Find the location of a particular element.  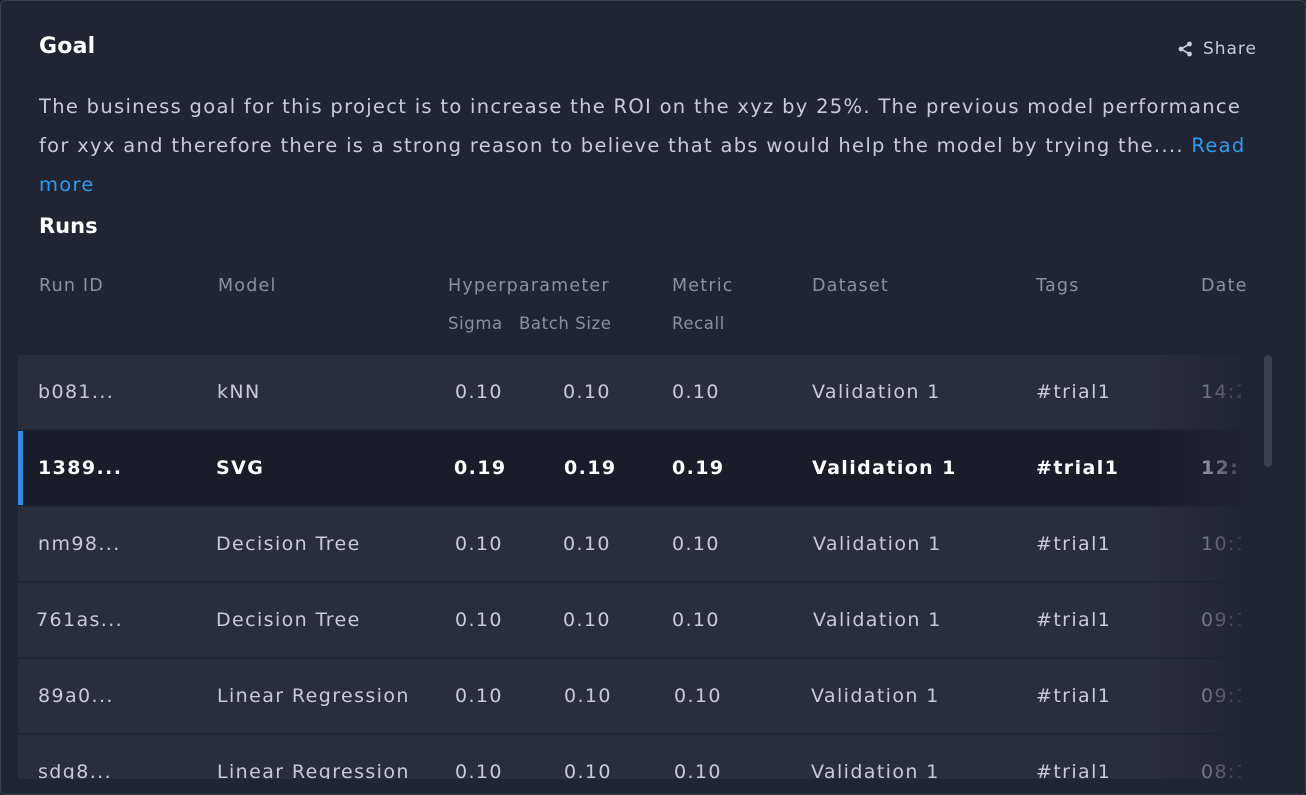

header-sigma: Sigma is located at coordinates (475, 323).